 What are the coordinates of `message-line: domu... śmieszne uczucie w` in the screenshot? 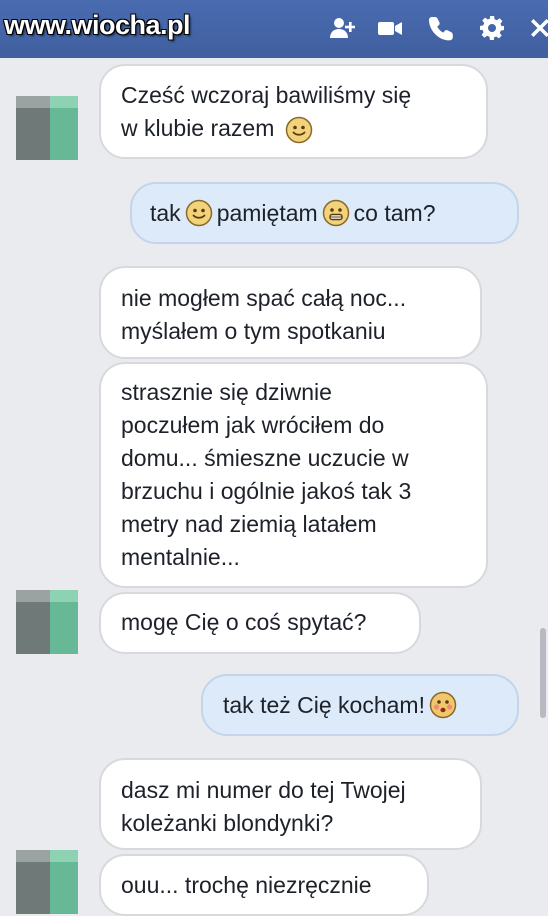 It's located at (265, 458).